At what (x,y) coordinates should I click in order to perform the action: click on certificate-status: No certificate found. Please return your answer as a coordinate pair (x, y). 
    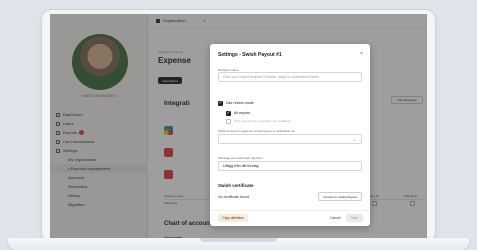
    Looking at the image, I should click on (233, 197).